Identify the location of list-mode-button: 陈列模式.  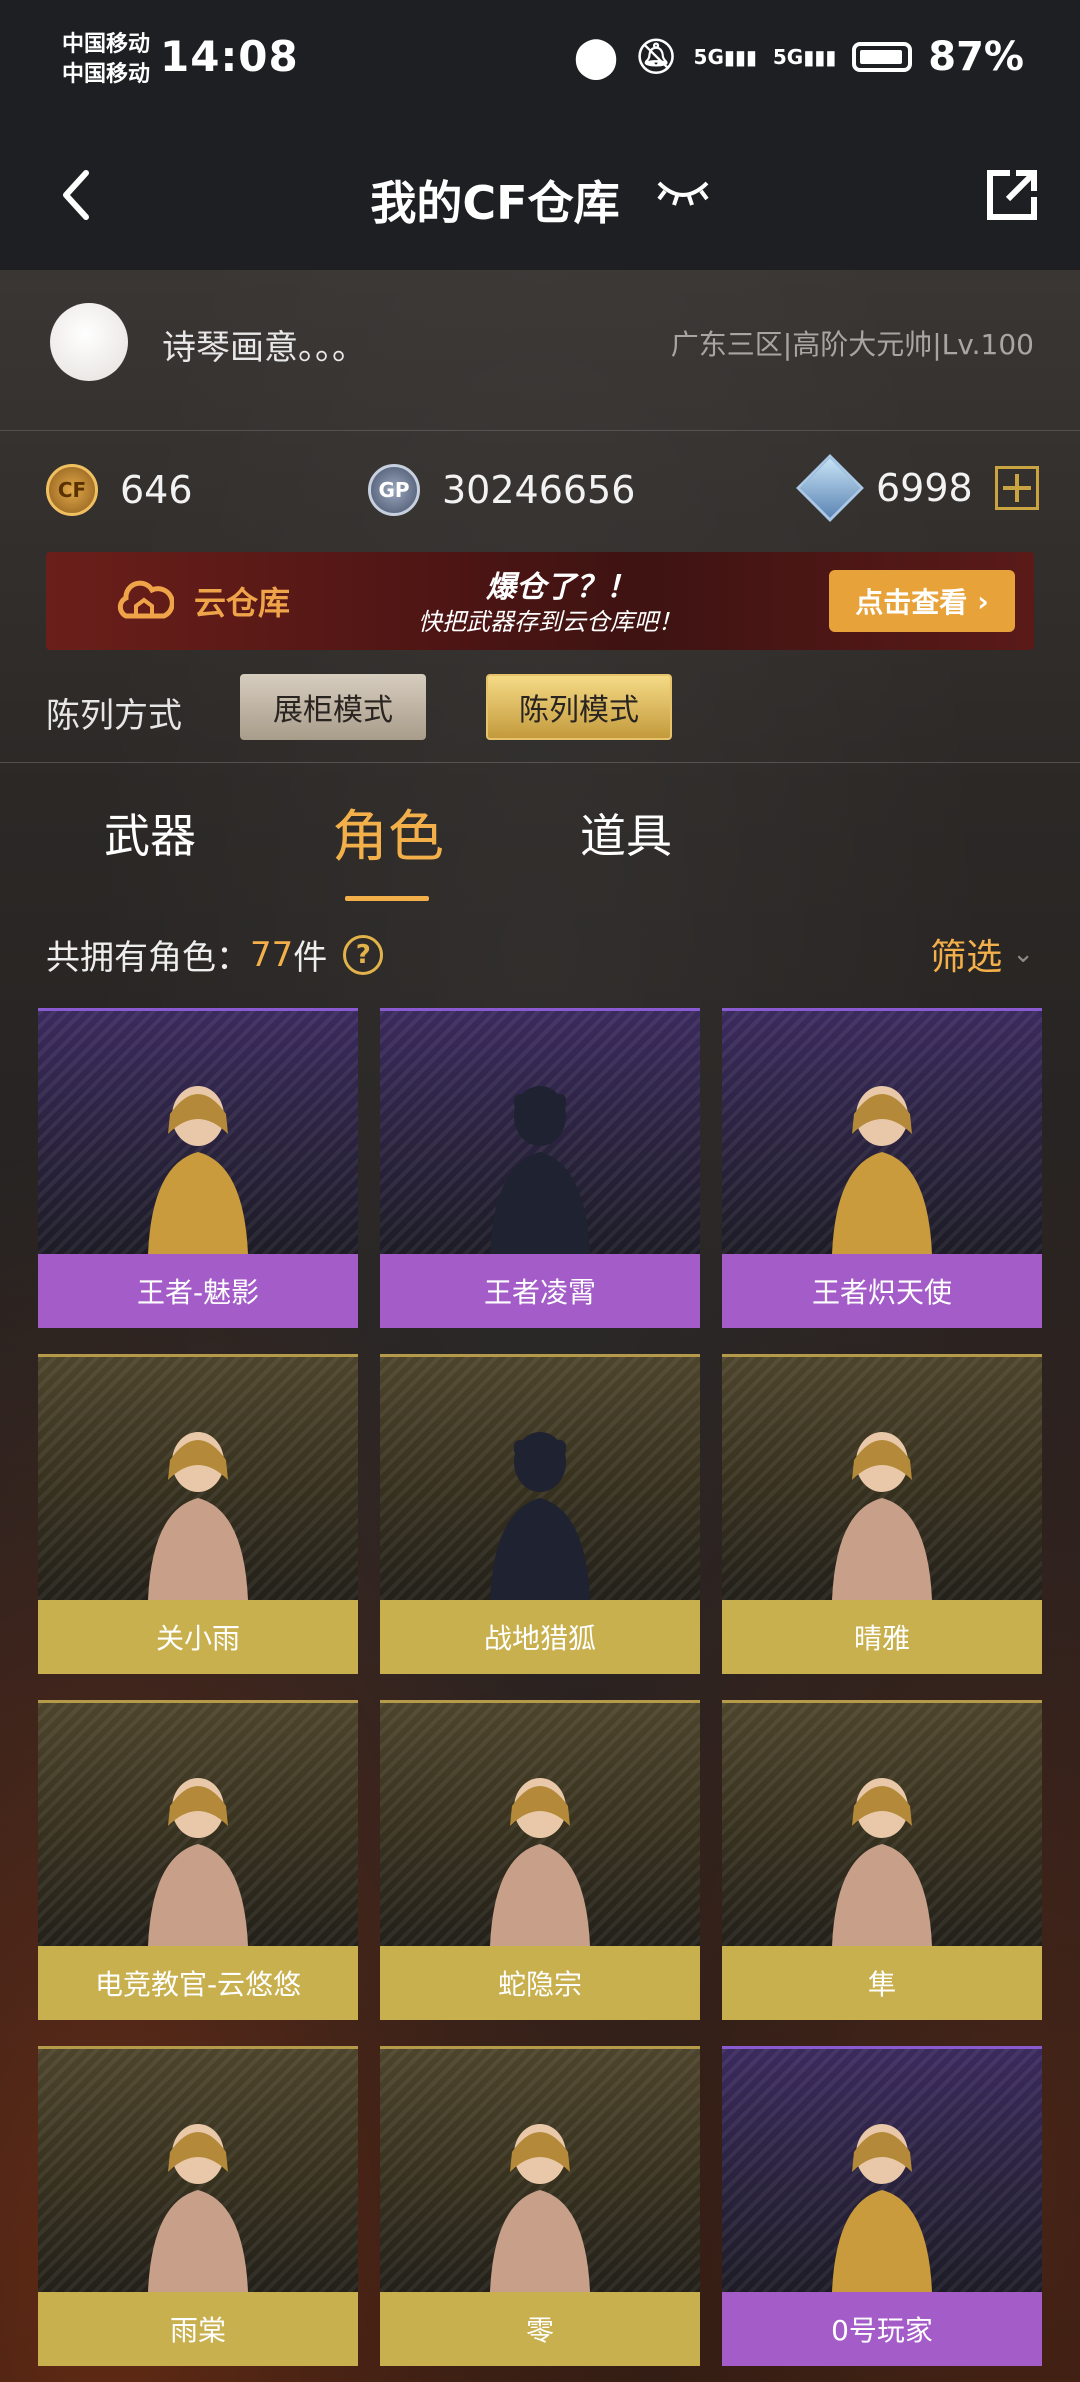
(579, 707).